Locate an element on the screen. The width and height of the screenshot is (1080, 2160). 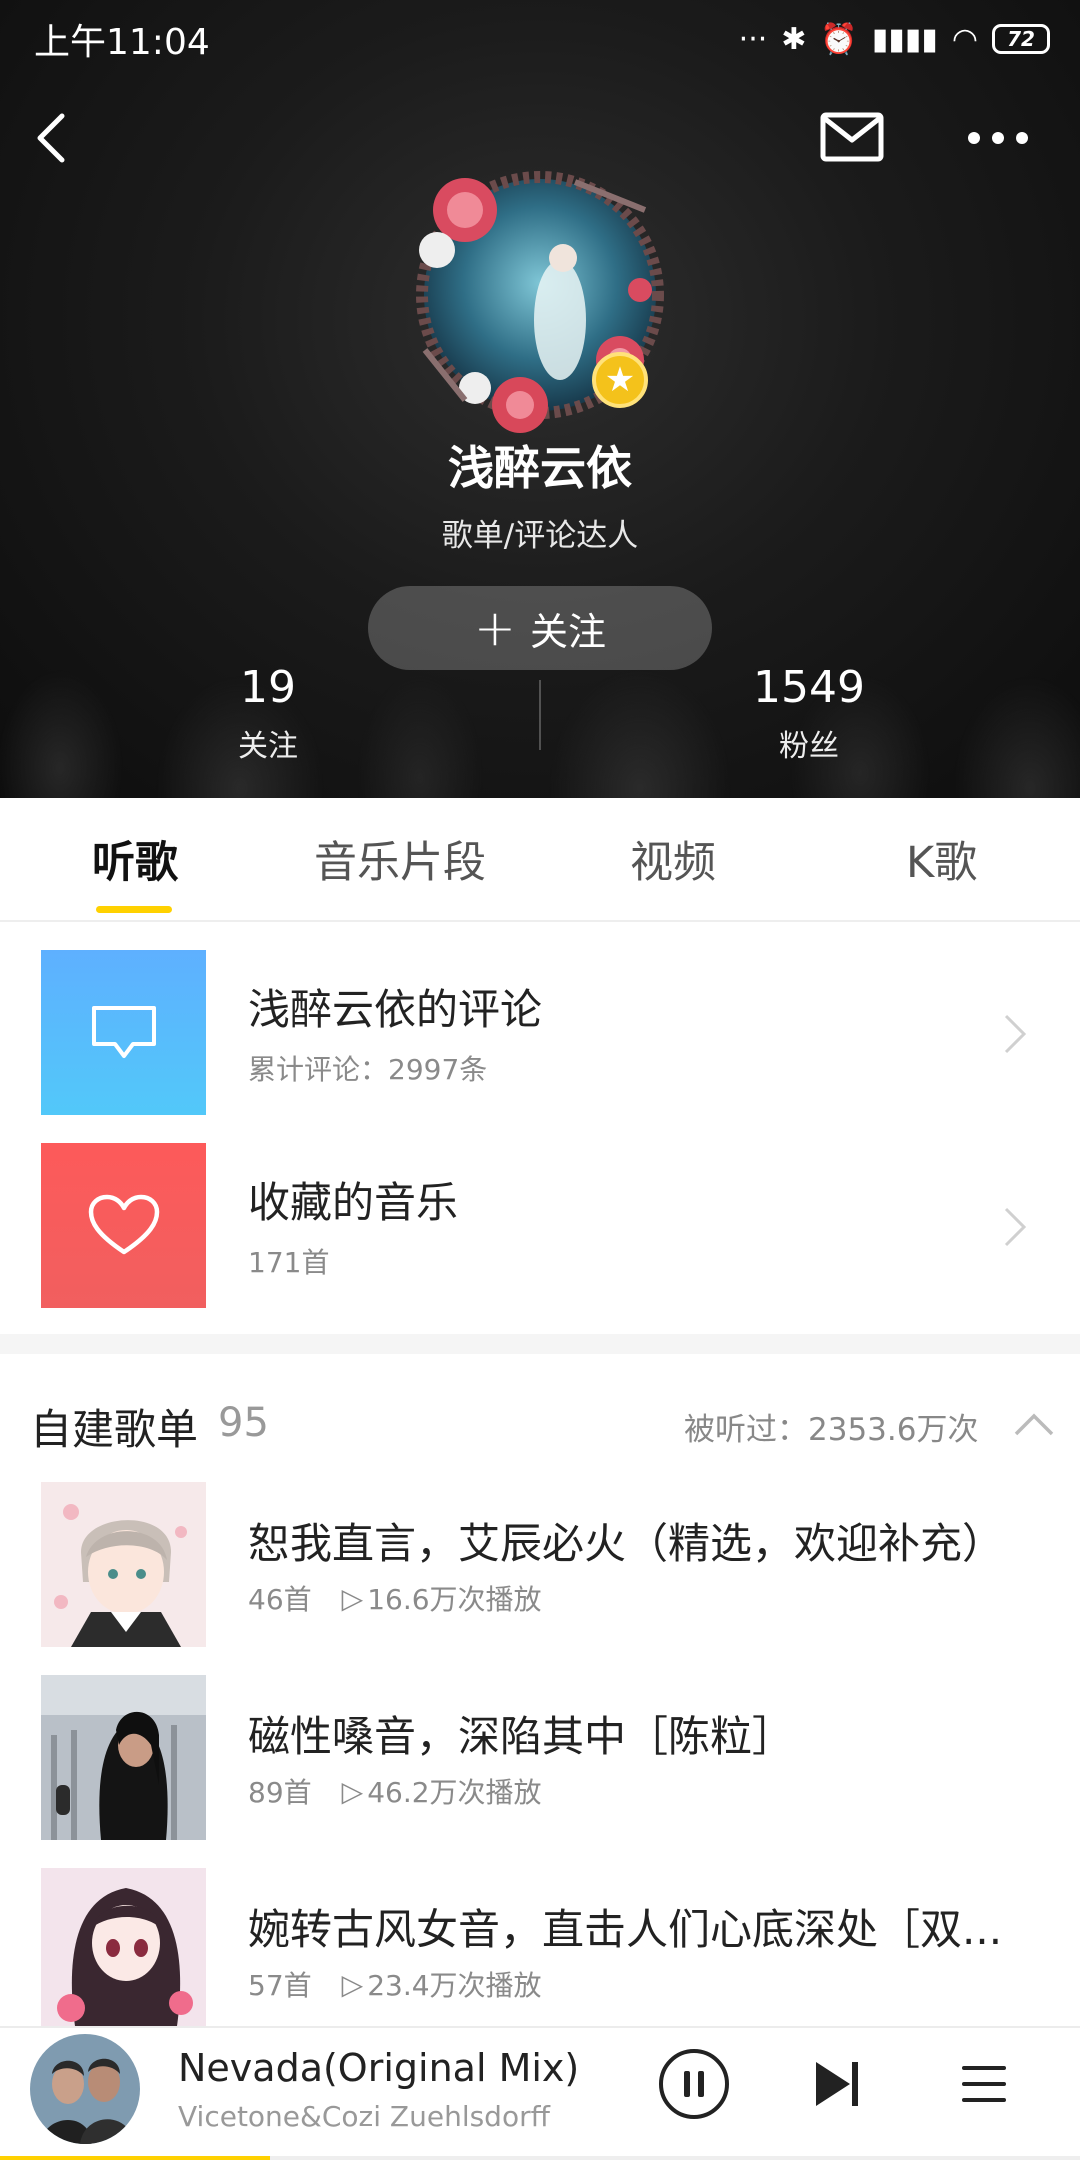
mail-icon is located at coordinates (852, 137).